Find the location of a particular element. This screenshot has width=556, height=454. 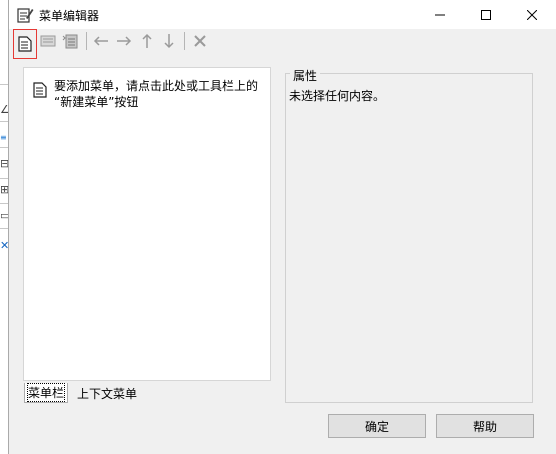

help-button: 帮助 is located at coordinates (485, 426).